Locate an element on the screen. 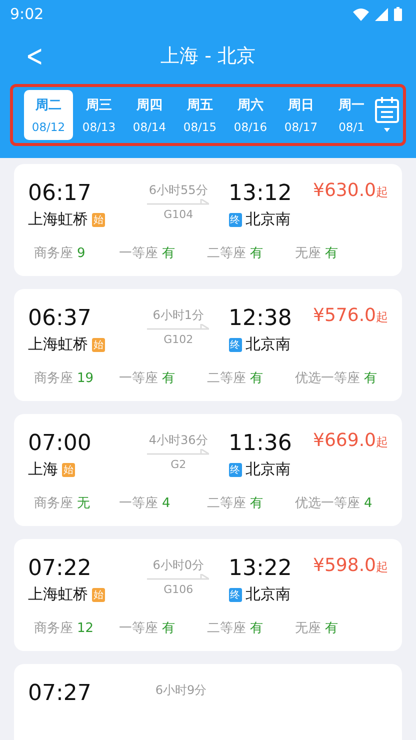 The height and width of the screenshot is (740, 416). departure-time: 06:37 is located at coordinates (60, 319).